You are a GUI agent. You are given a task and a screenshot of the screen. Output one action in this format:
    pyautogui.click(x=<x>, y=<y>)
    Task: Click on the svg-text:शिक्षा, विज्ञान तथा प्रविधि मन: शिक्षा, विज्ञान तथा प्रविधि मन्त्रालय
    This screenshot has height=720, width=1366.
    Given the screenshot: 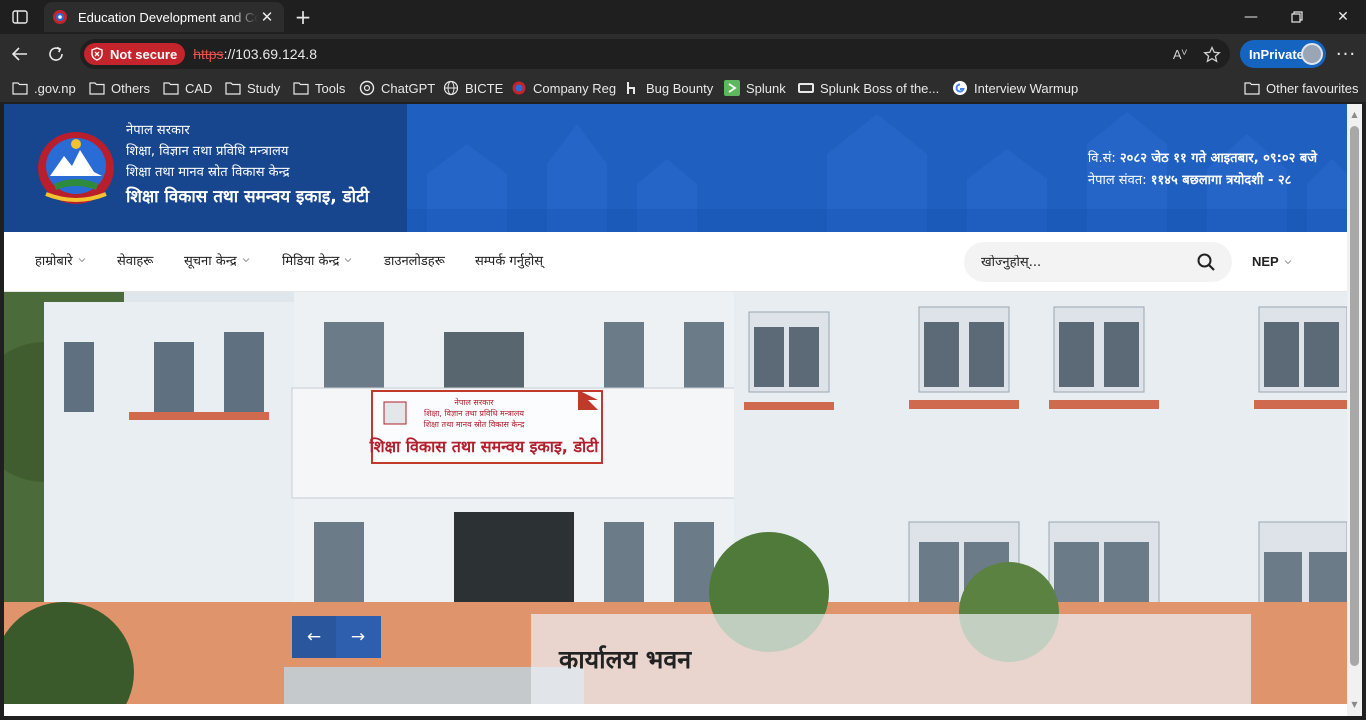 What is the action you would take?
    pyautogui.click(x=474, y=413)
    